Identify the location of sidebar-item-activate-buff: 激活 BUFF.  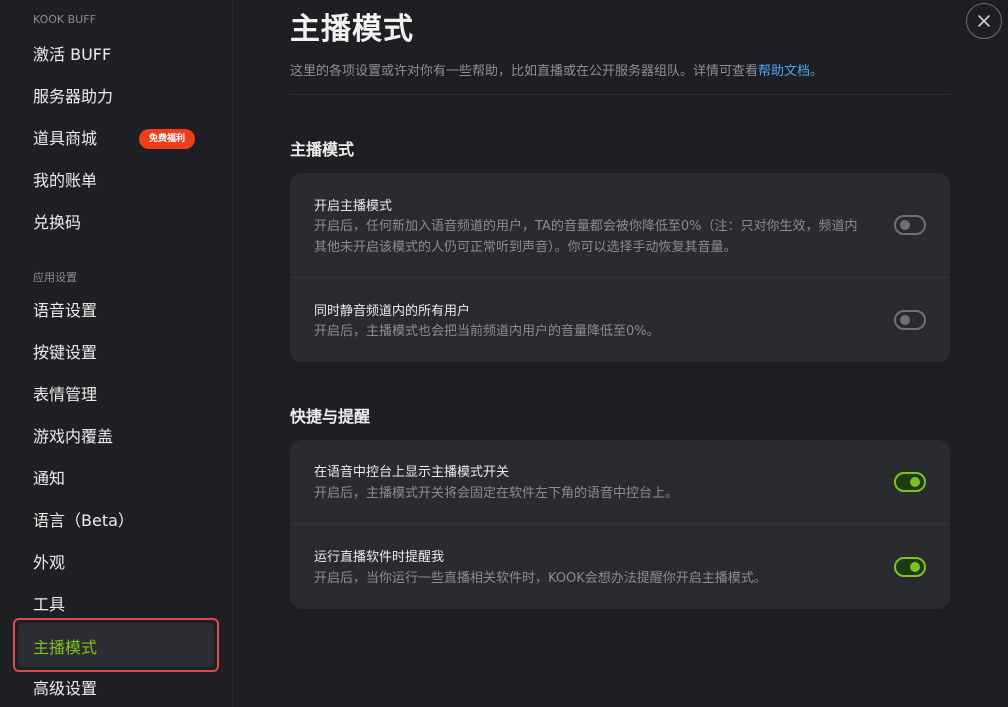
(72, 55).